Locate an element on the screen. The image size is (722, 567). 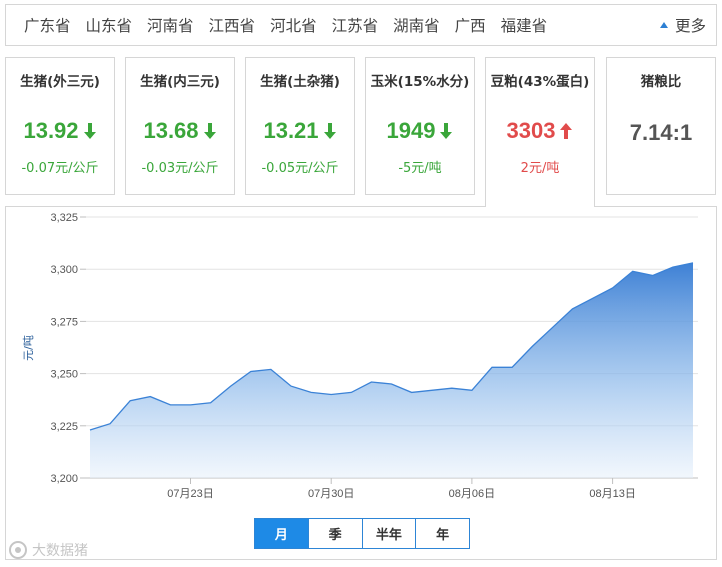
province-item: 广东省 is located at coordinates (47, 25).